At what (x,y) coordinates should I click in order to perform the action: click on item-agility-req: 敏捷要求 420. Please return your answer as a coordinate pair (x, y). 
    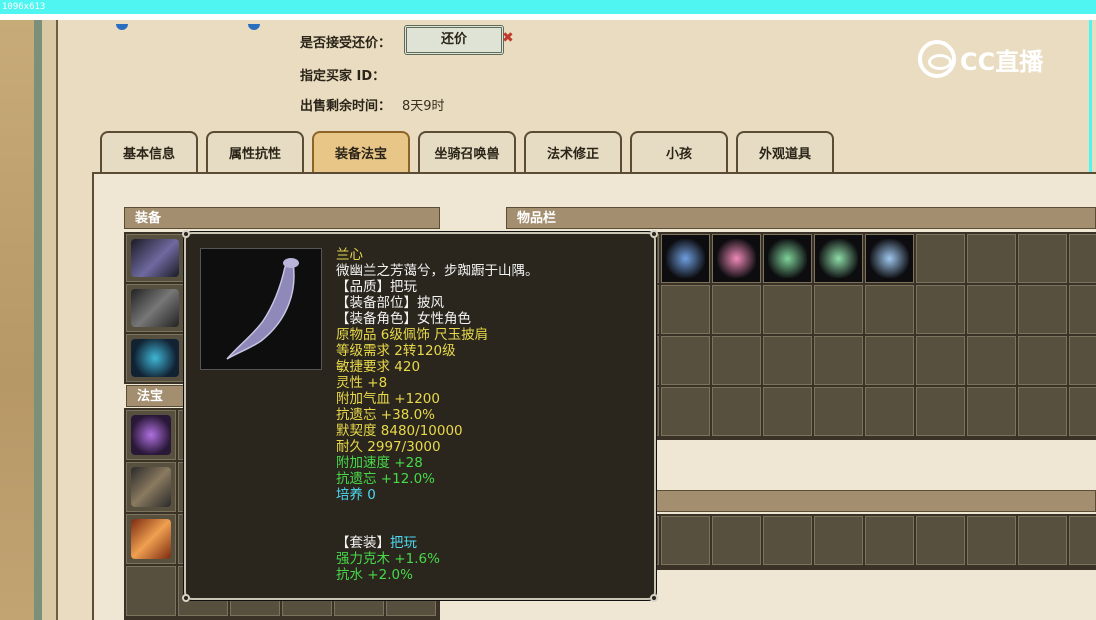
    Looking at the image, I should click on (378, 367).